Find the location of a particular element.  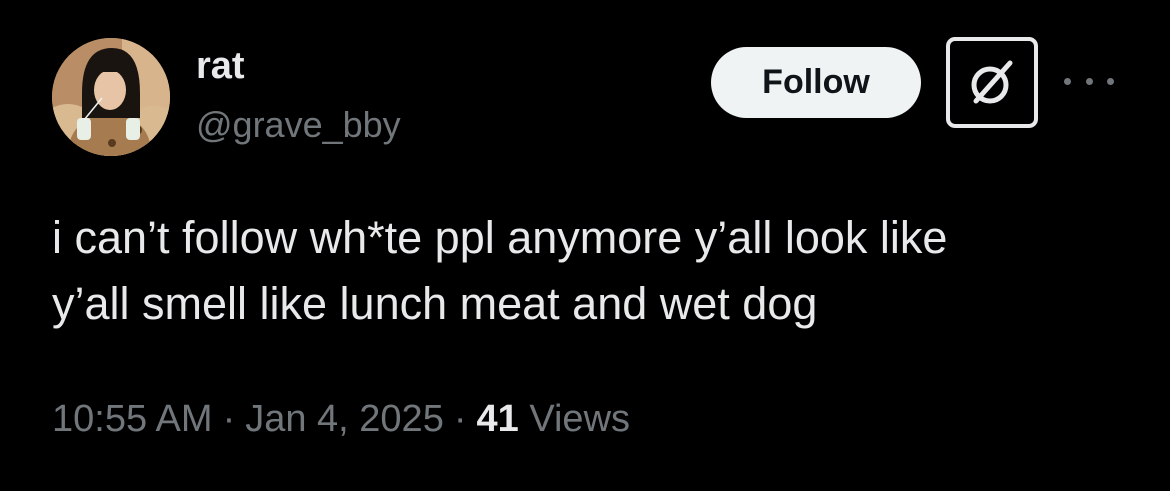

grok-button is located at coordinates (992, 82).